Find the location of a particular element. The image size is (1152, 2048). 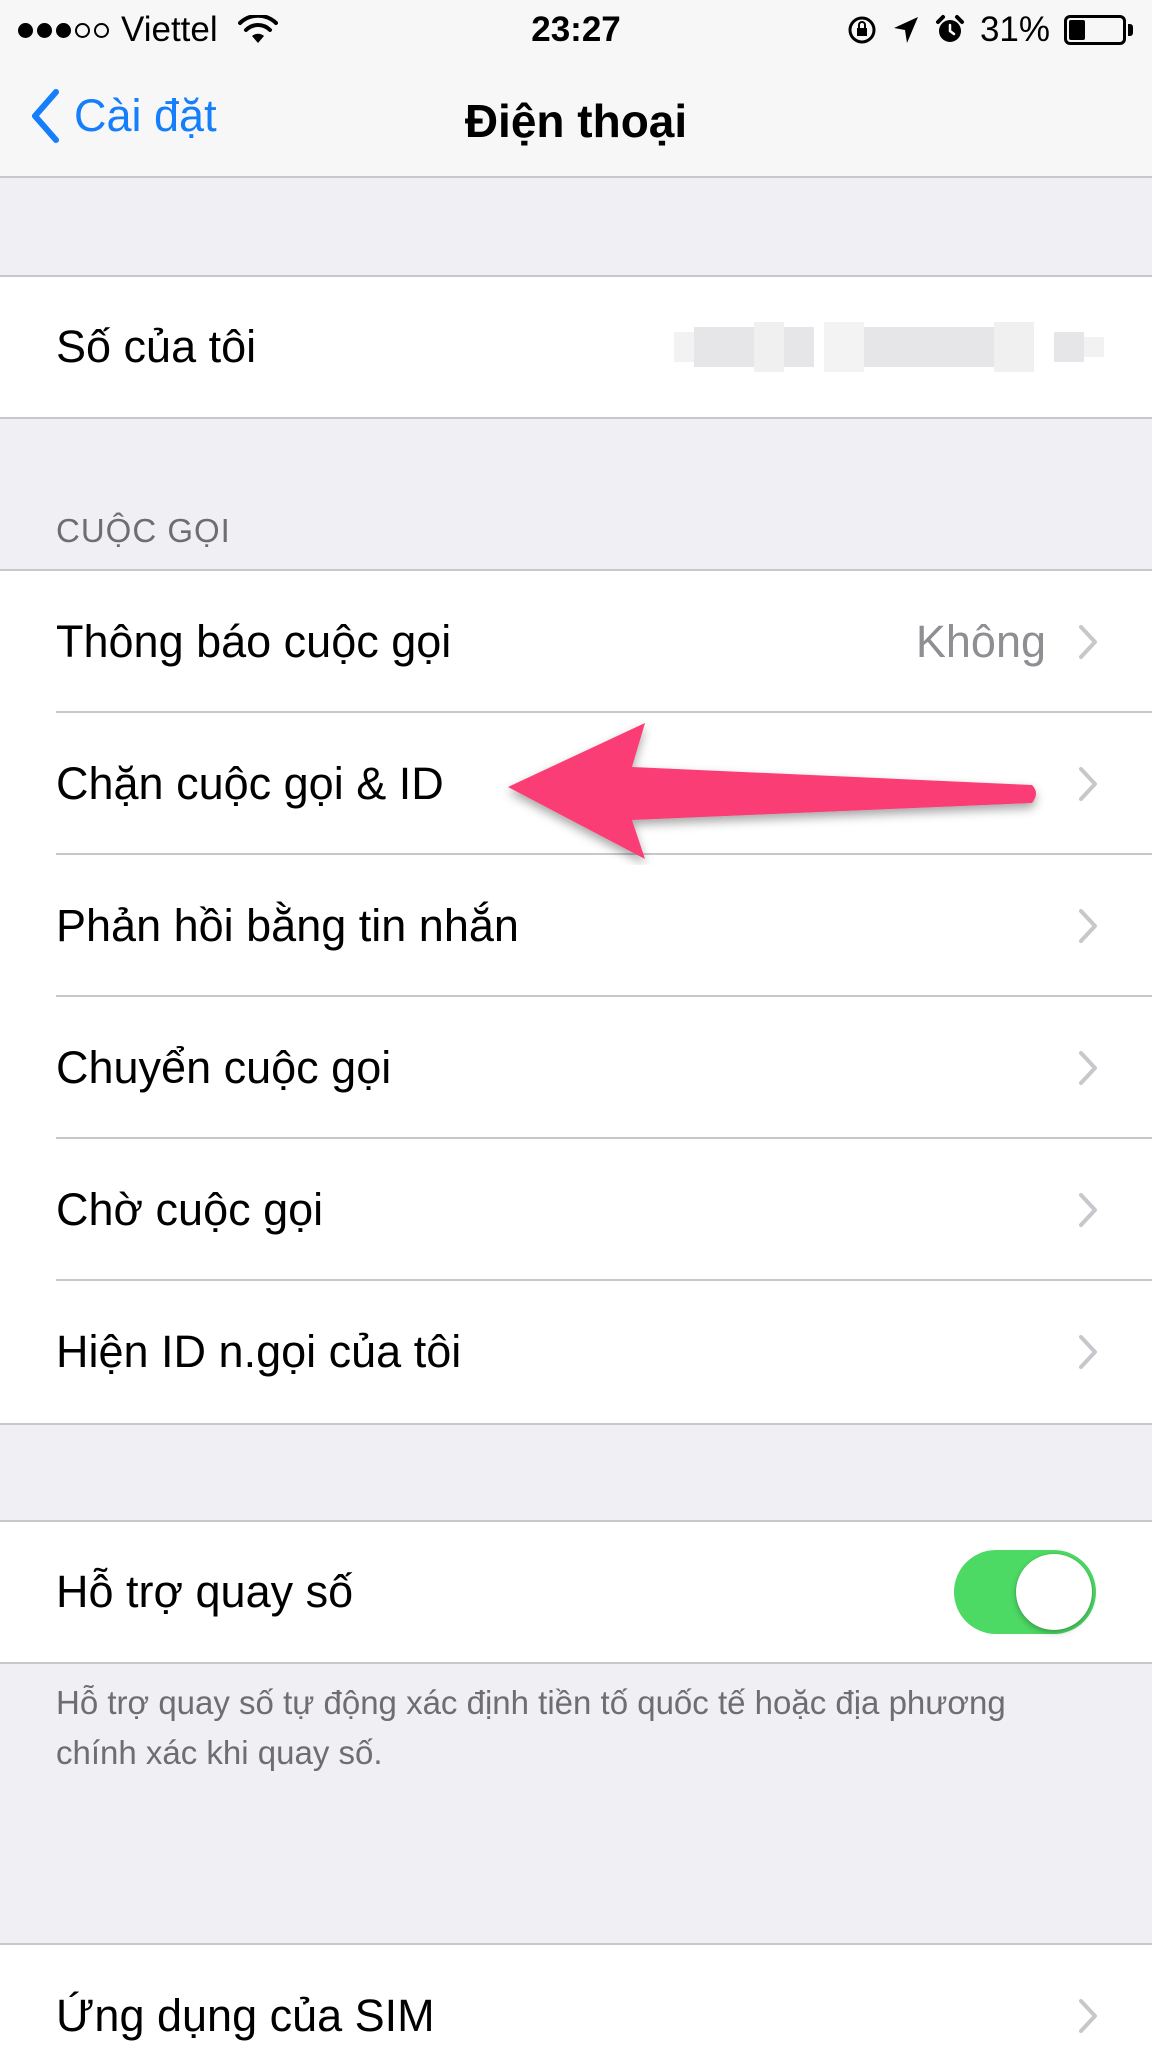

battery-terminal is located at coordinates (1130, 30).